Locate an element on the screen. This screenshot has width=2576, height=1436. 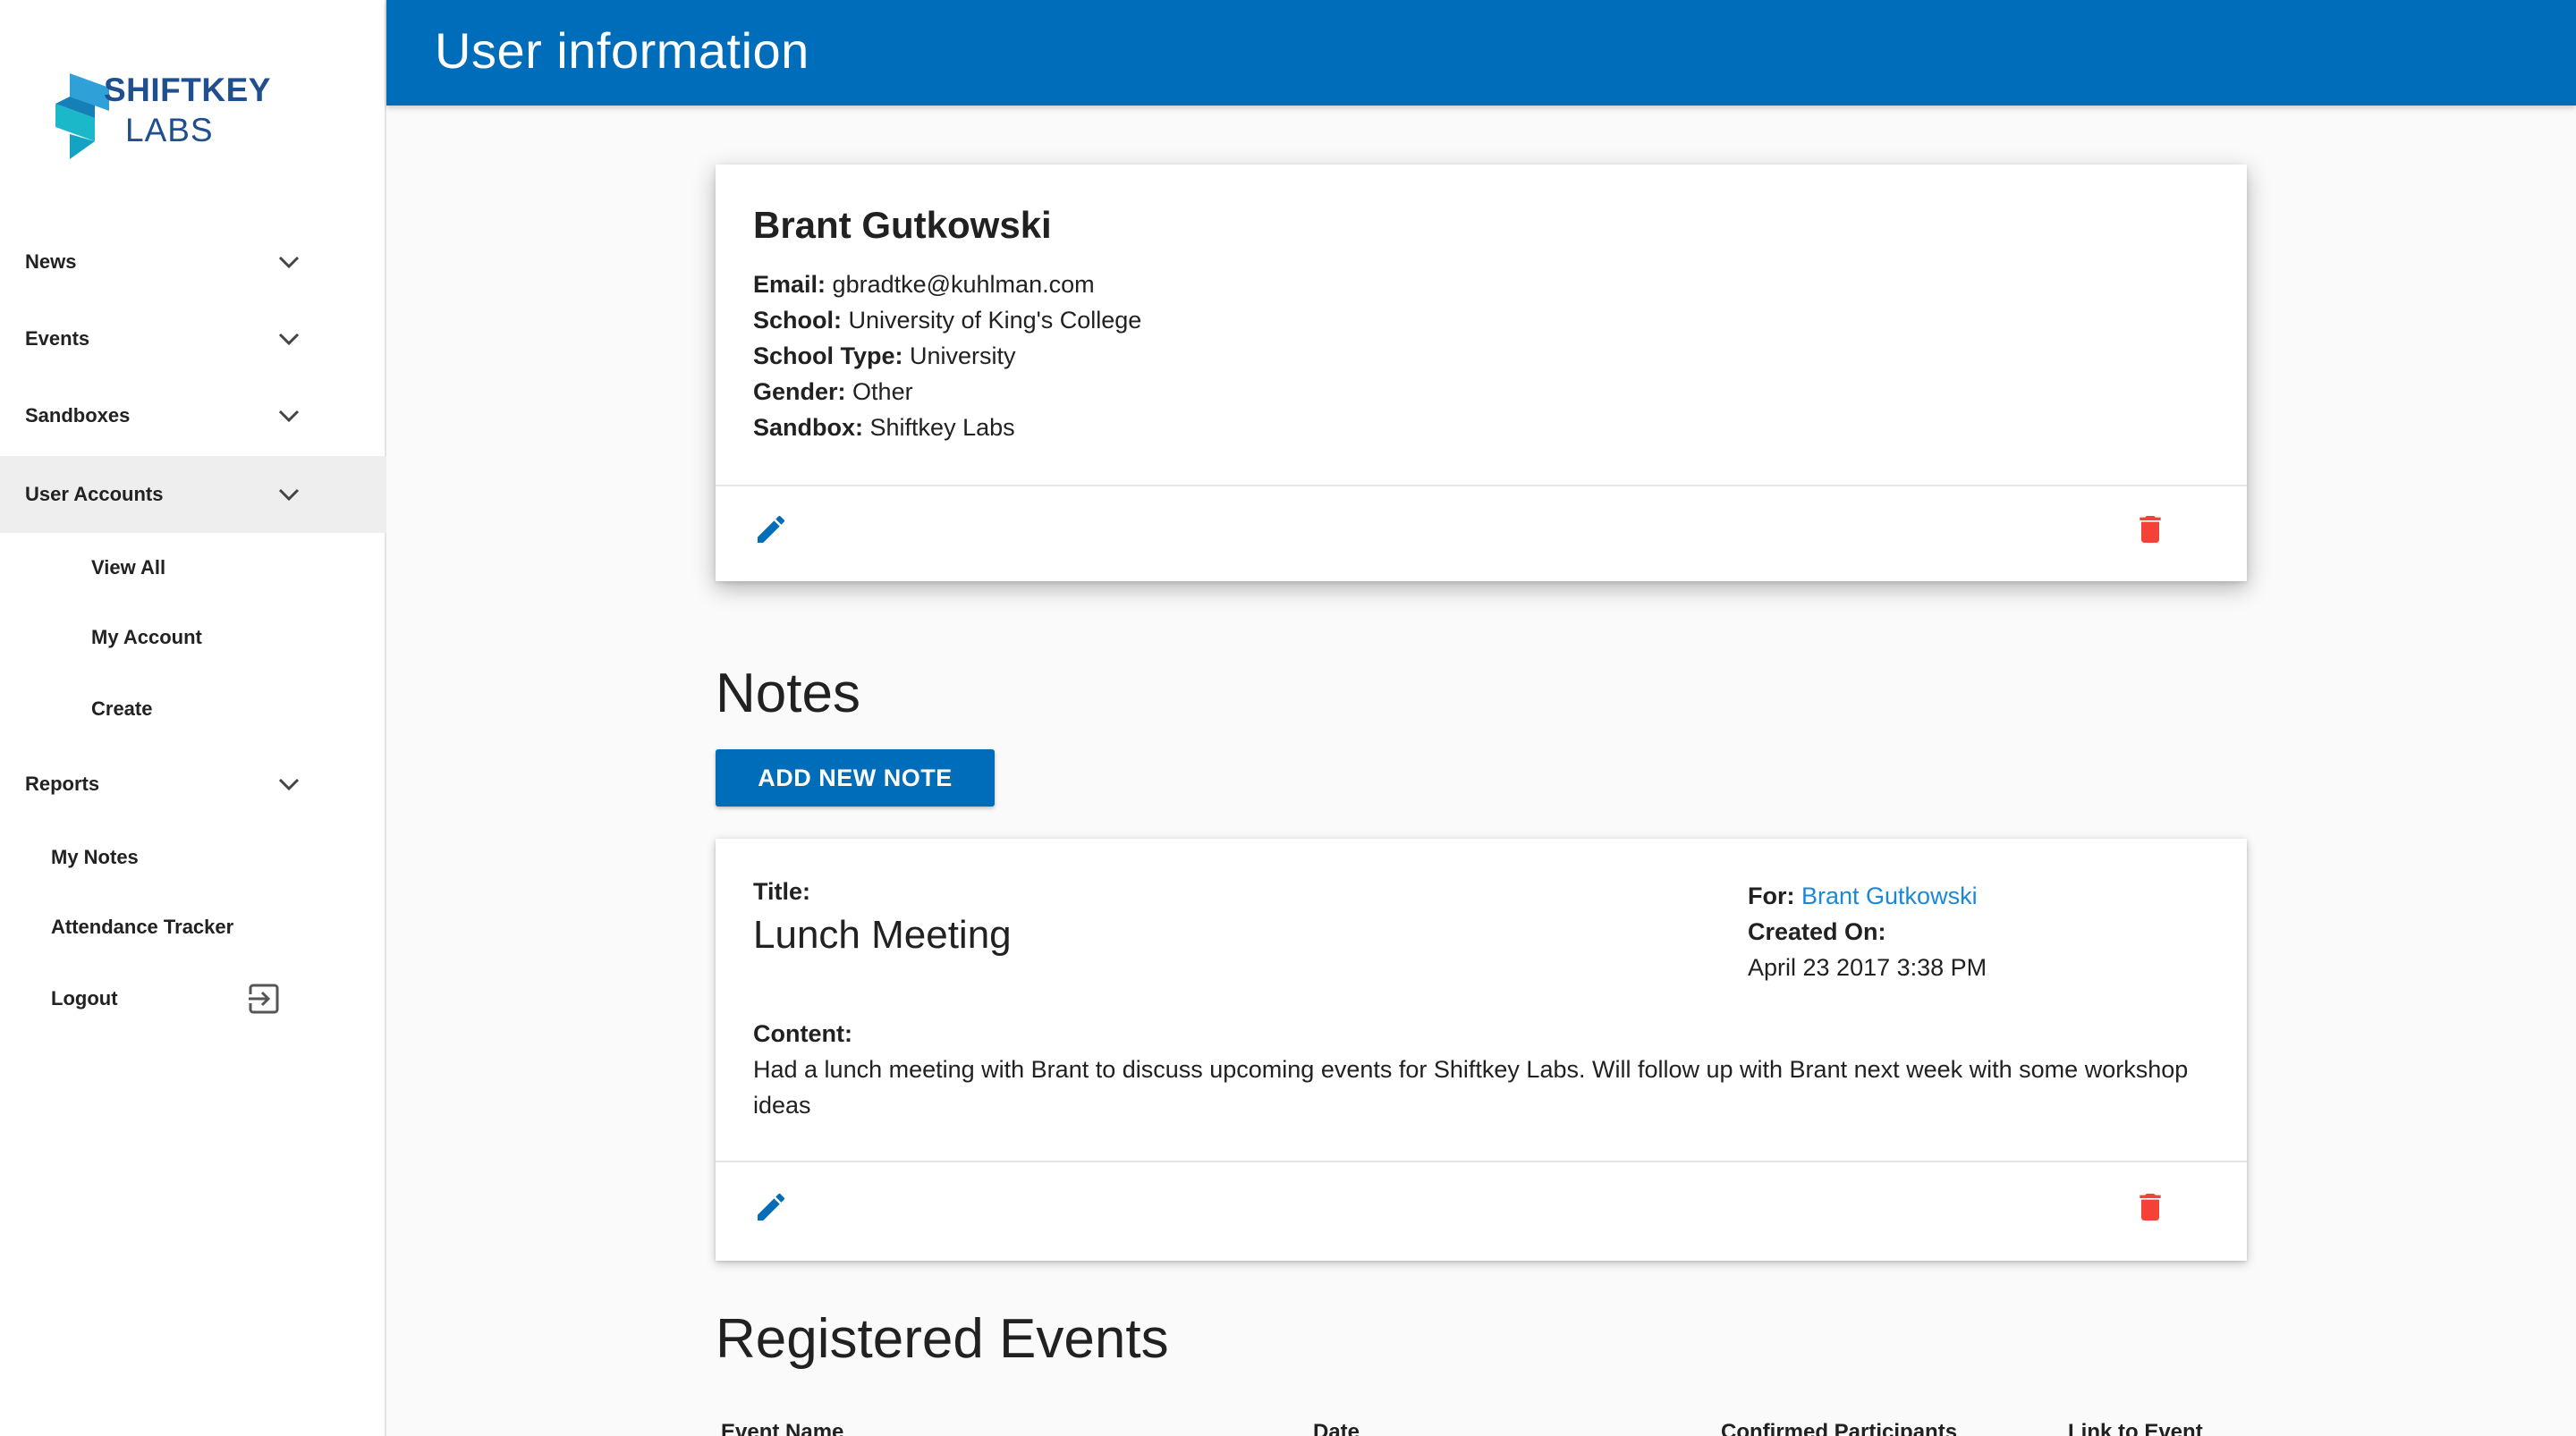
sidebar-item-create: Create is located at coordinates (193, 709).